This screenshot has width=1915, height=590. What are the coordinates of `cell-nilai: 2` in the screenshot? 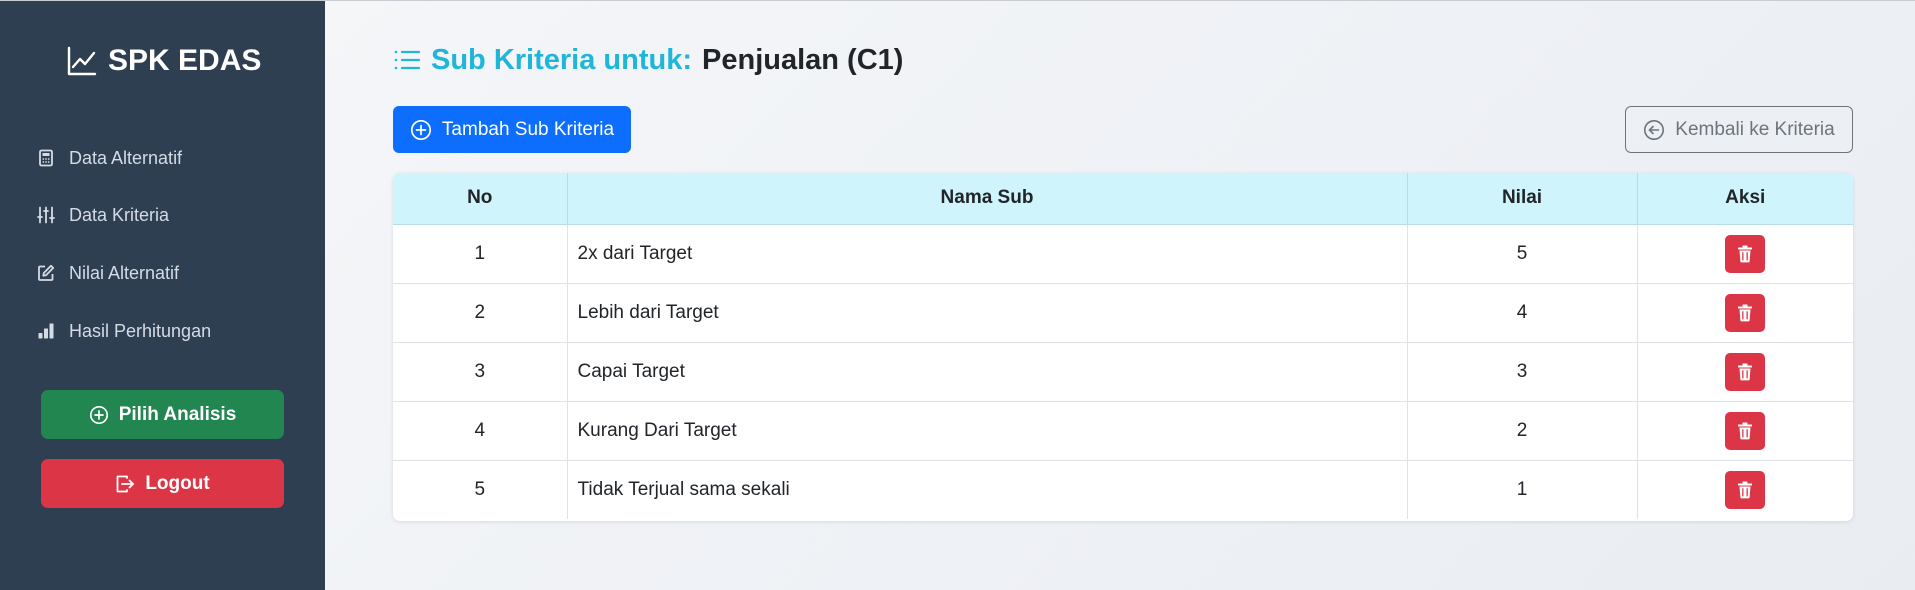 It's located at (1522, 430).